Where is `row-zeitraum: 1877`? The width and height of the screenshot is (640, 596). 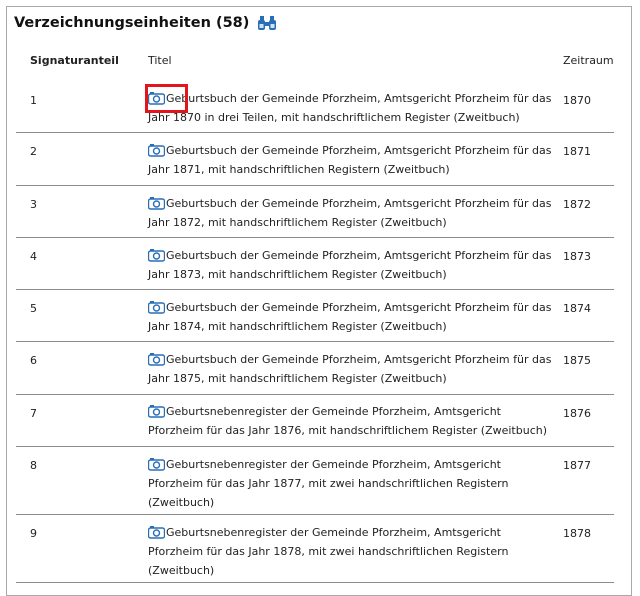 row-zeitraum: 1877 is located at coordinates (577, 465).